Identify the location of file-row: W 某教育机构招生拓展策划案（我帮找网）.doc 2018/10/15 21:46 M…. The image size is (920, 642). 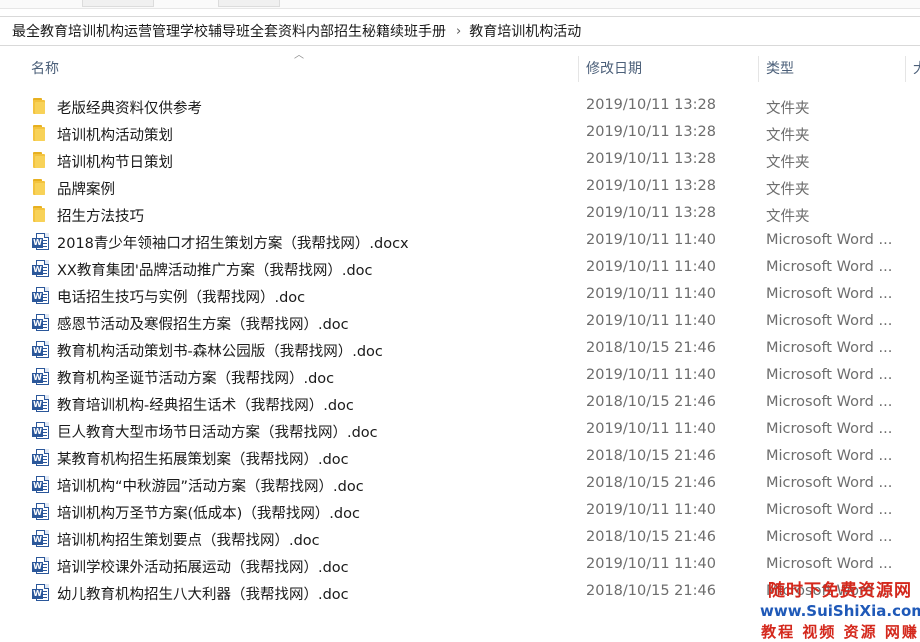
(460, 457).